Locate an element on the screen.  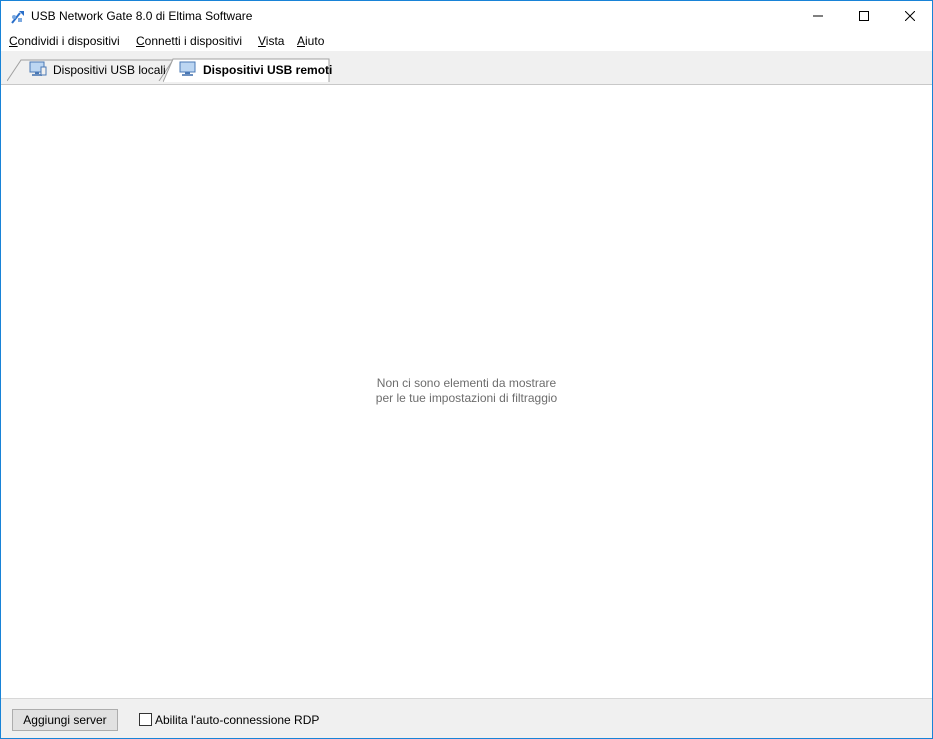
title-bar: USB Network Gate 8.0 di Eltima Software is located at coordinates (466, 16).